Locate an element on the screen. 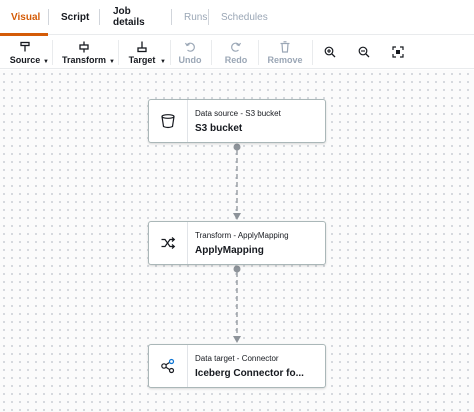 Image resolution: width=474 pixels, height=412 pixels. undo-button: Undo is located at coordinates (190, 52).